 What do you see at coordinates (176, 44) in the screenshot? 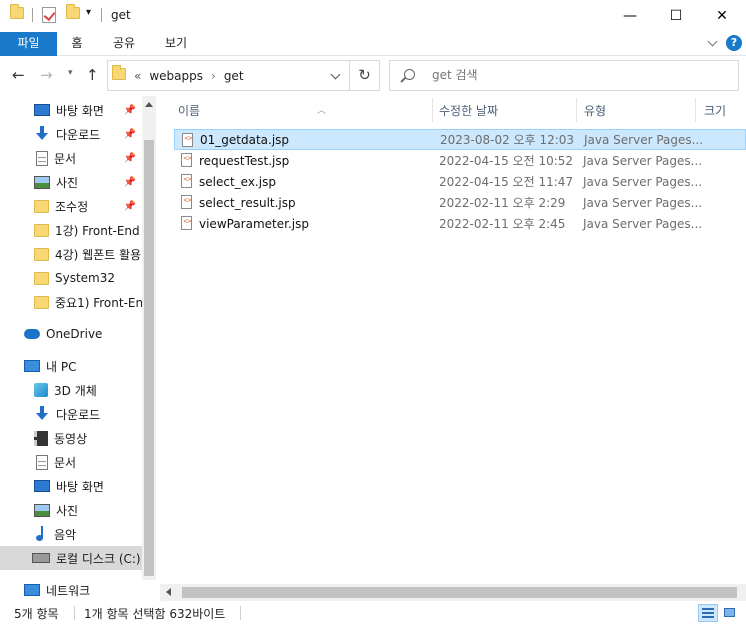
I see `tab-view: 보기` at bounding box center [176, 44].